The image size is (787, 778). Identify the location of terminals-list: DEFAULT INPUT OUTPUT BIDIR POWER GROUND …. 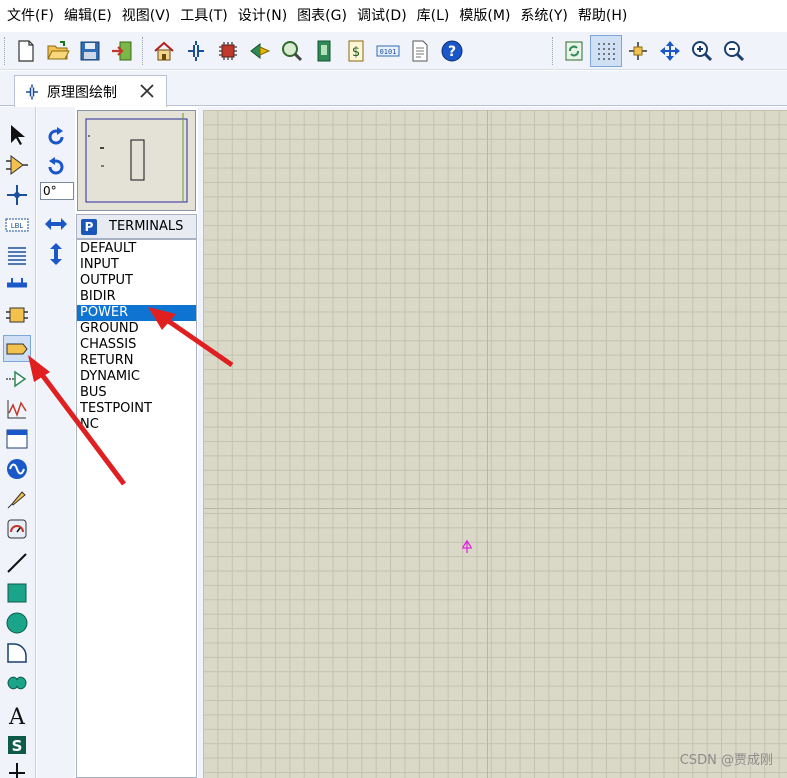
(136, 508).